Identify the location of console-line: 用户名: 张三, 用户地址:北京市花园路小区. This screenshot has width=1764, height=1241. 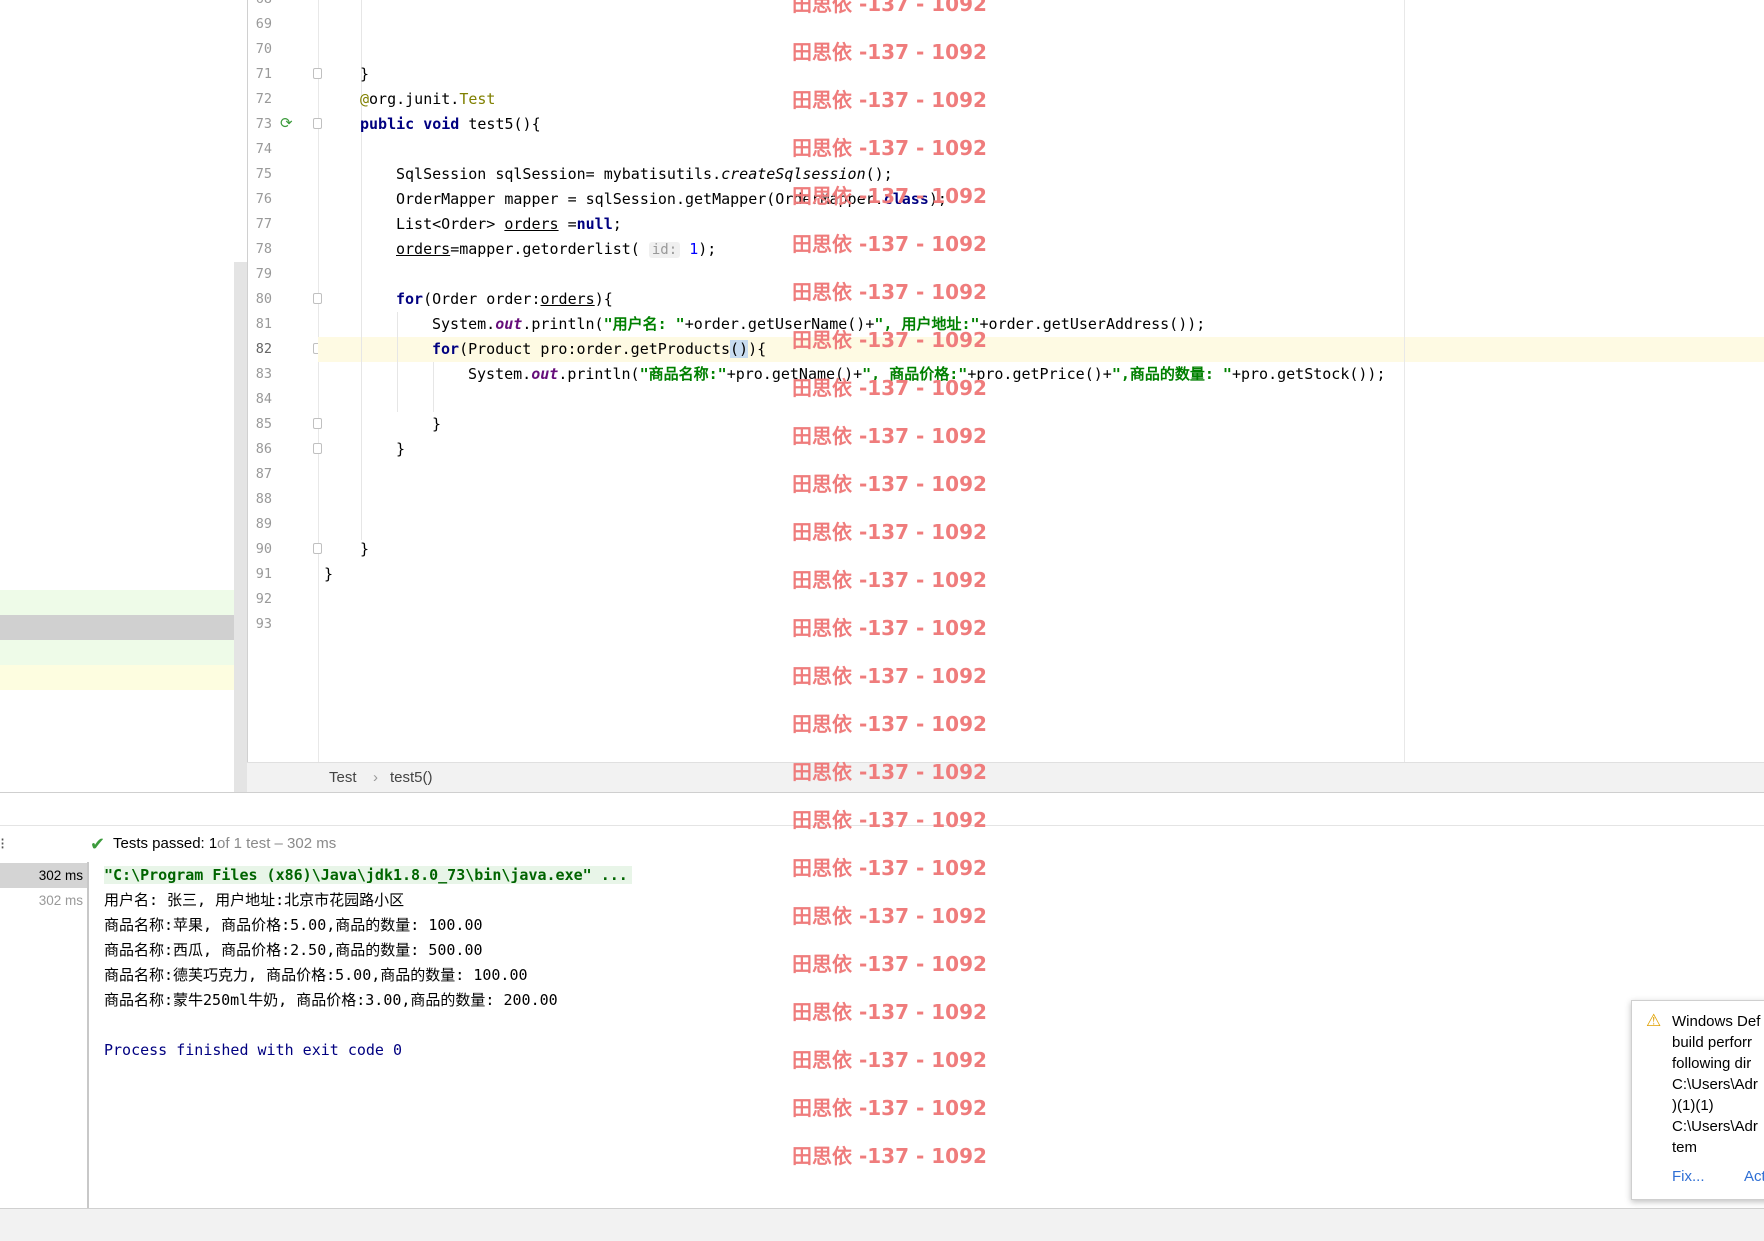
(254, 900).